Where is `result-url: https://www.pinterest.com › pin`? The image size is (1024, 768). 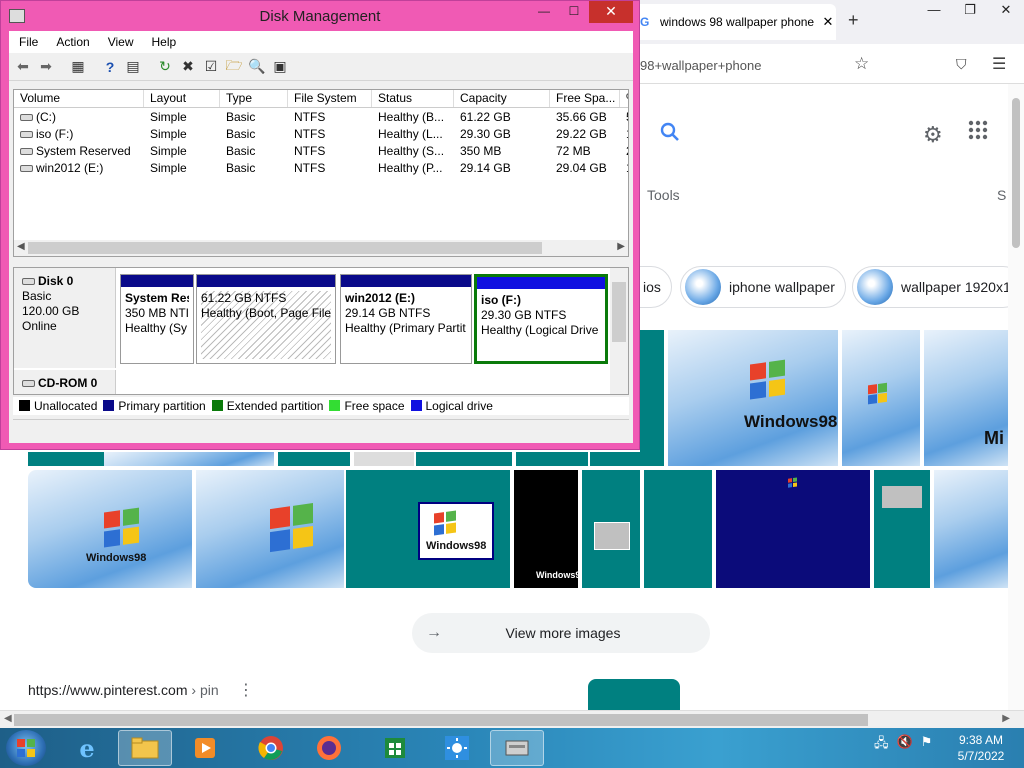 result-url: https://www.pinterest.com › pin is located at coordinates (123, 690).